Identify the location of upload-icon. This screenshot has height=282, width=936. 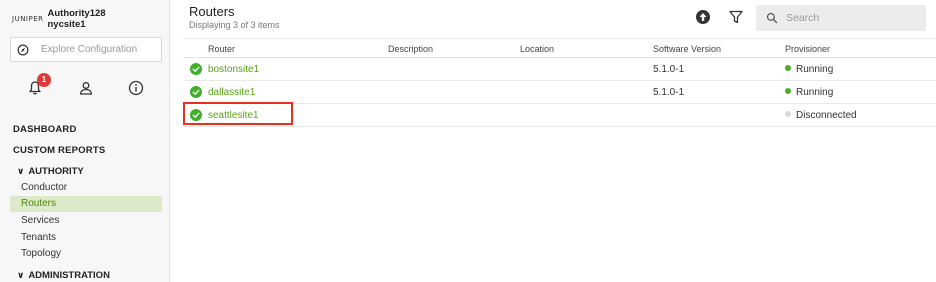
(703, 17).